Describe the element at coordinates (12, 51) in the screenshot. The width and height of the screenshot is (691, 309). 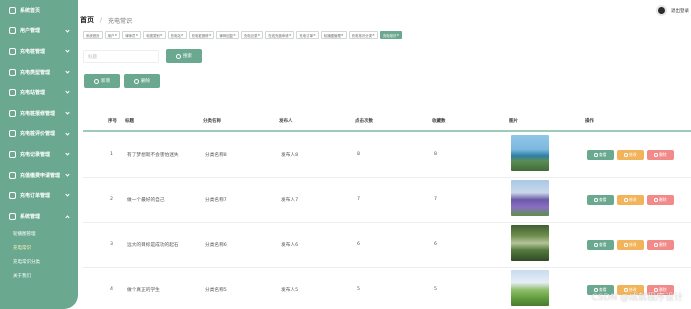
I see `plug-icon` at that location.